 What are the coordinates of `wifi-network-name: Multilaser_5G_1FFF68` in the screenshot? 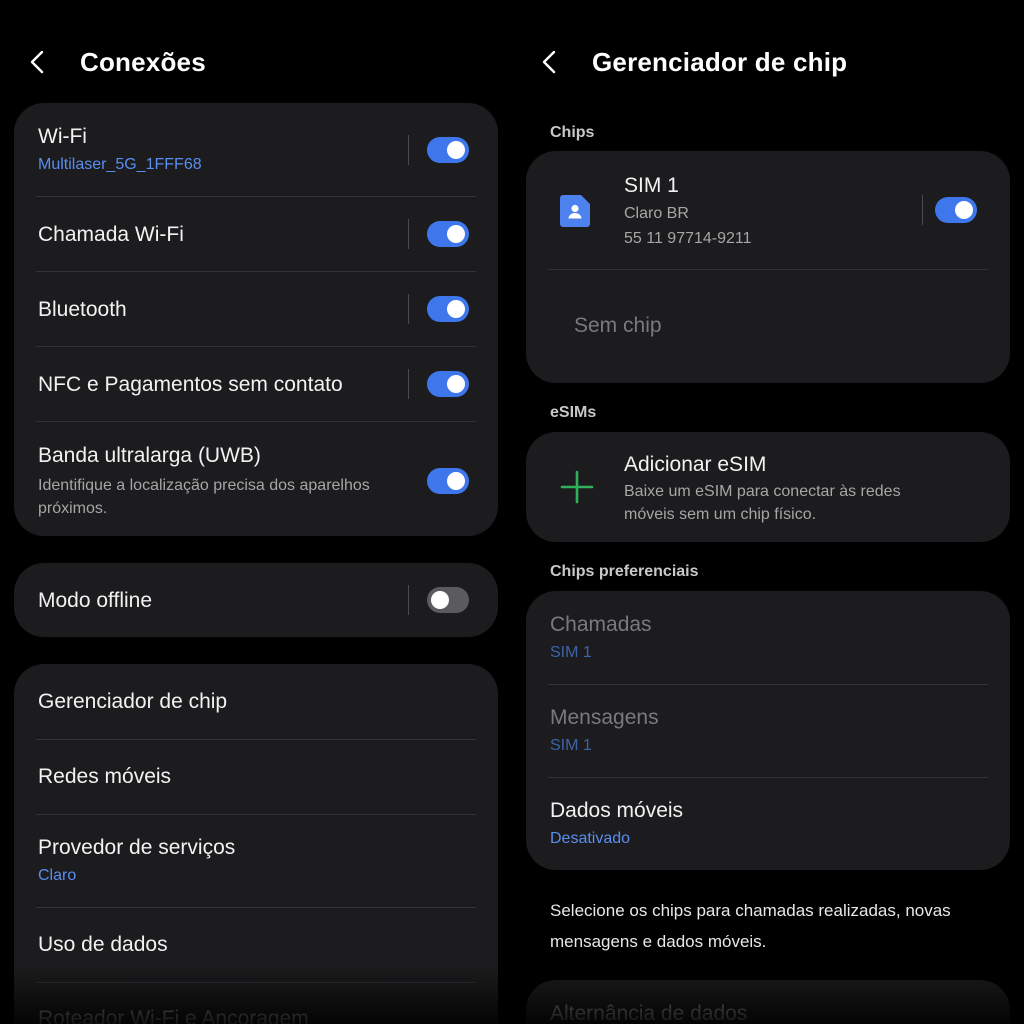 It's located at (120, 164).